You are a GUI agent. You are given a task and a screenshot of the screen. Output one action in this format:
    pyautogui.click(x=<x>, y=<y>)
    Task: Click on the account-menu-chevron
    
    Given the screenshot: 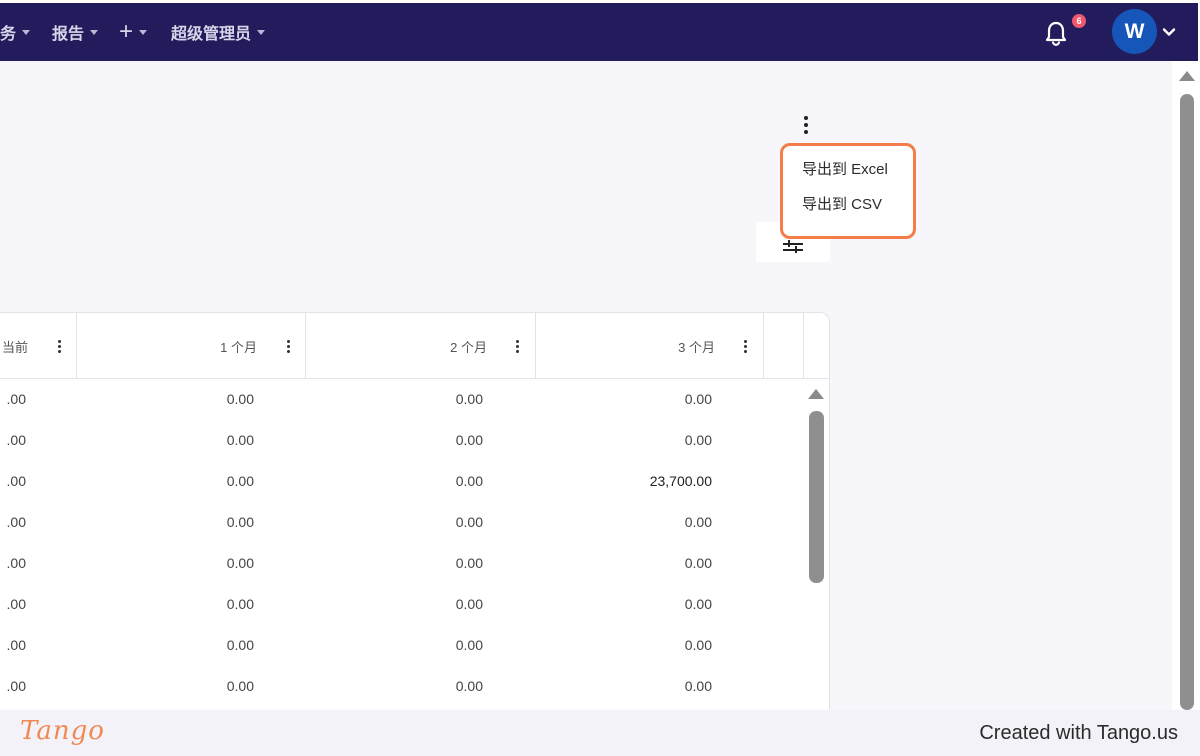 What is the action you would take?
    pyautogui.click(x=1169, y=32)
    